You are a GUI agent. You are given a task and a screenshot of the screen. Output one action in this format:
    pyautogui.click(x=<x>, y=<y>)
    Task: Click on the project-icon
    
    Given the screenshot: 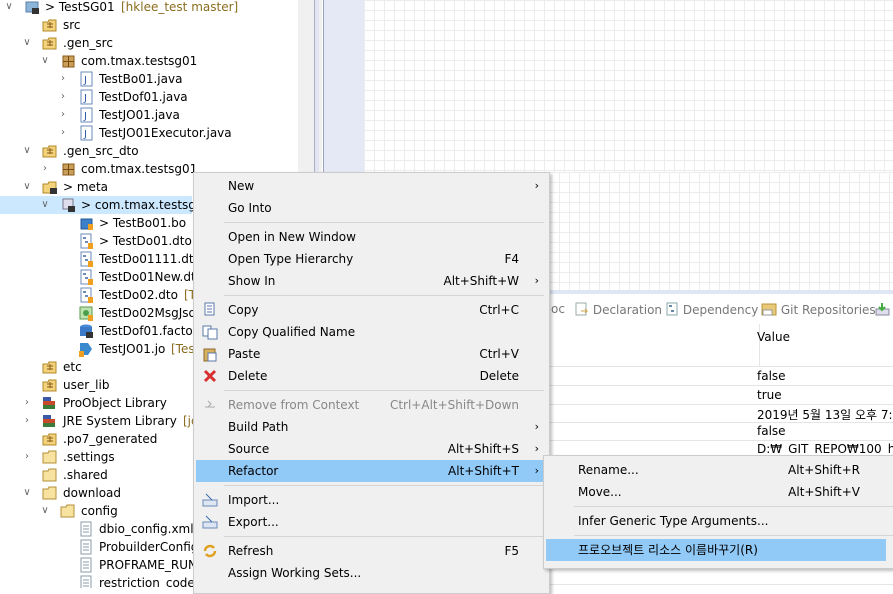 What is the action you would take?
    pyautogui.click(x=32, y=7)
    